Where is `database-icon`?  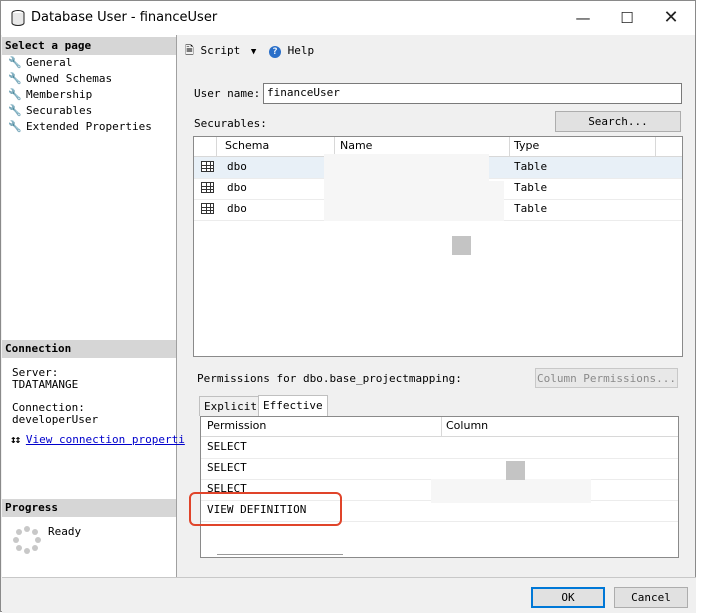
database-icon is located at coordinates (18, 18).